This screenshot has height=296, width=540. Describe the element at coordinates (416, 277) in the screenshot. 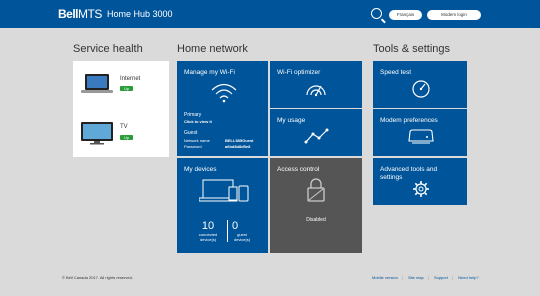

I see `site-map-link: Site map` at that location.